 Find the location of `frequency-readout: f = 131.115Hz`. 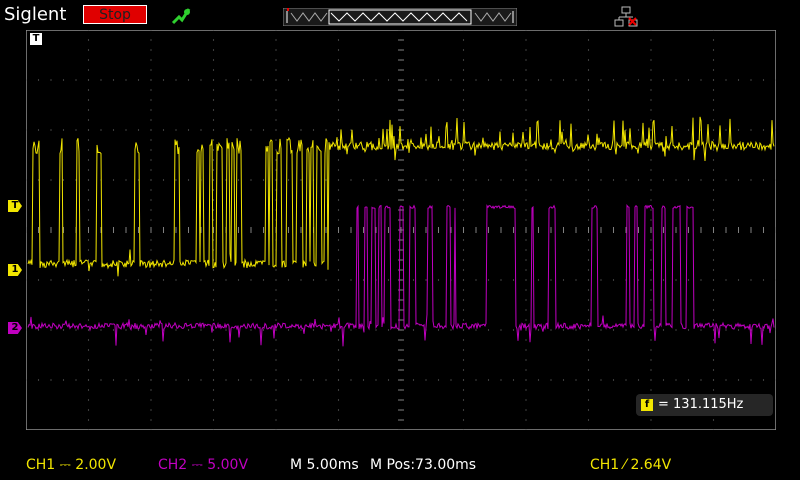

frequency-readout: f = 131.115Hz is located at coordinates (704, 405).